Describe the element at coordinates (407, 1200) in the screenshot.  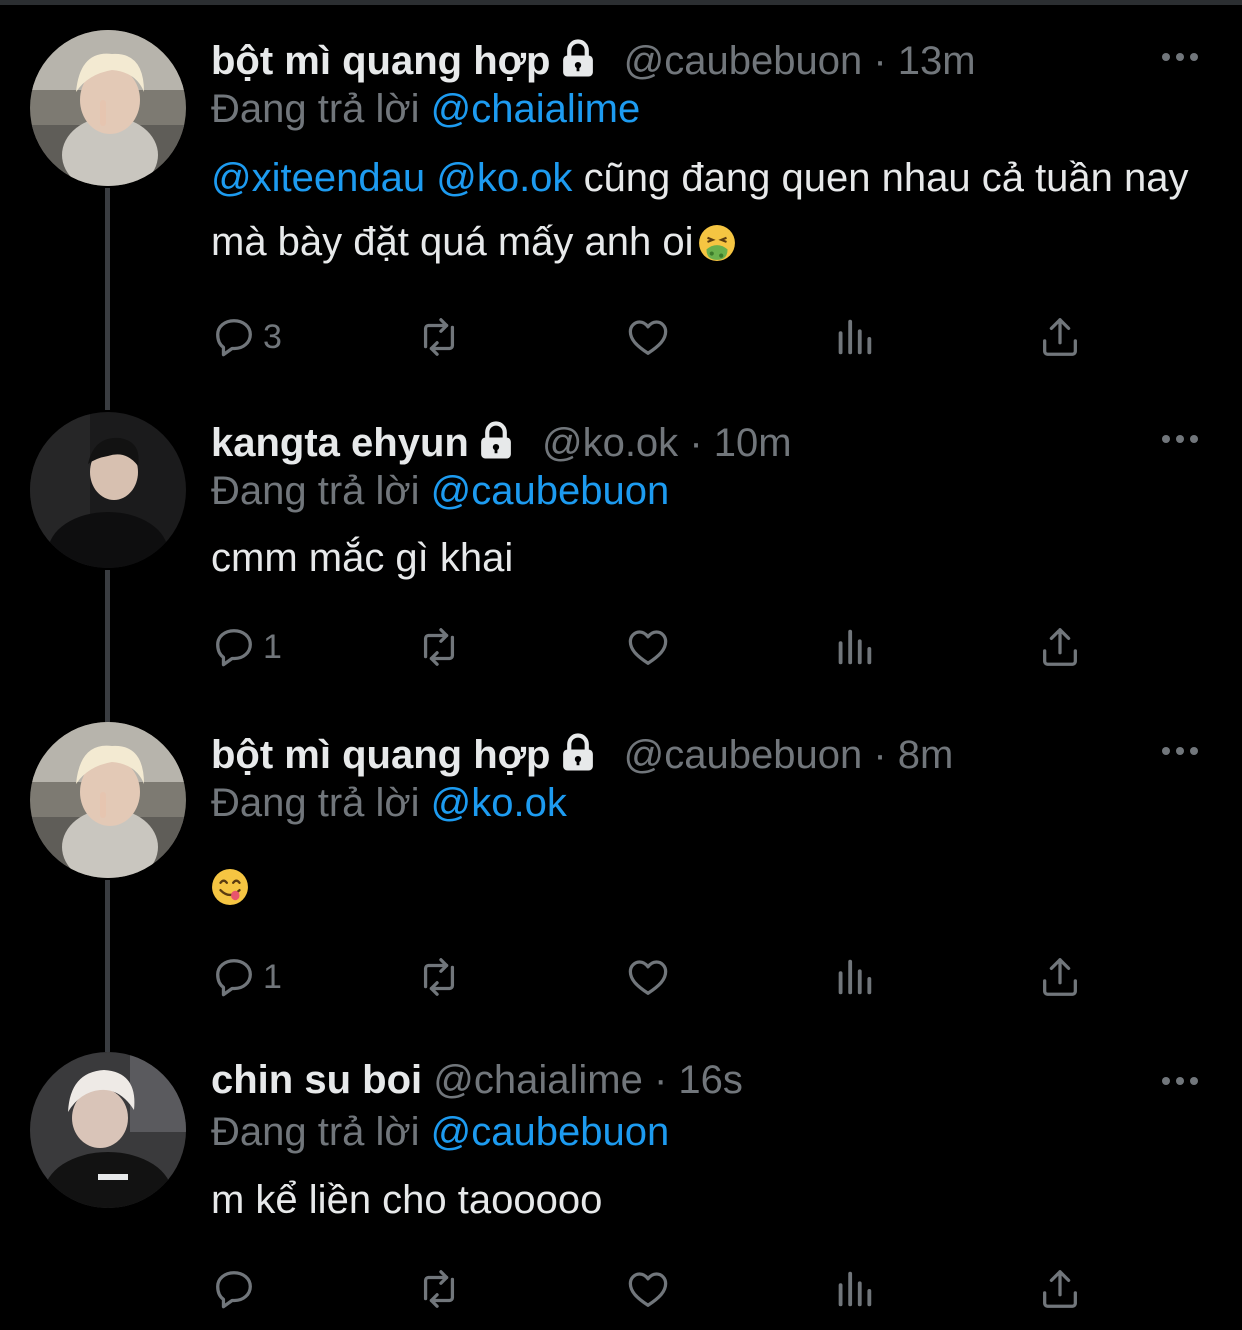
I see `tweet-text-content: m kể liền cho taooooo` at that location.